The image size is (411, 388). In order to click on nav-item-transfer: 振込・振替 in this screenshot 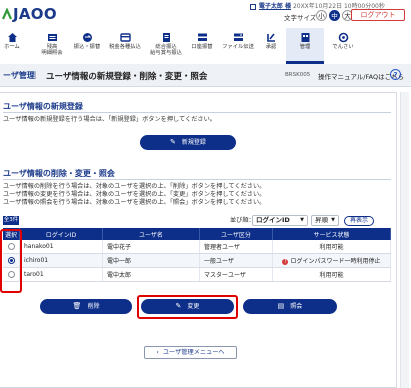, I will do `click(87, 46)`.